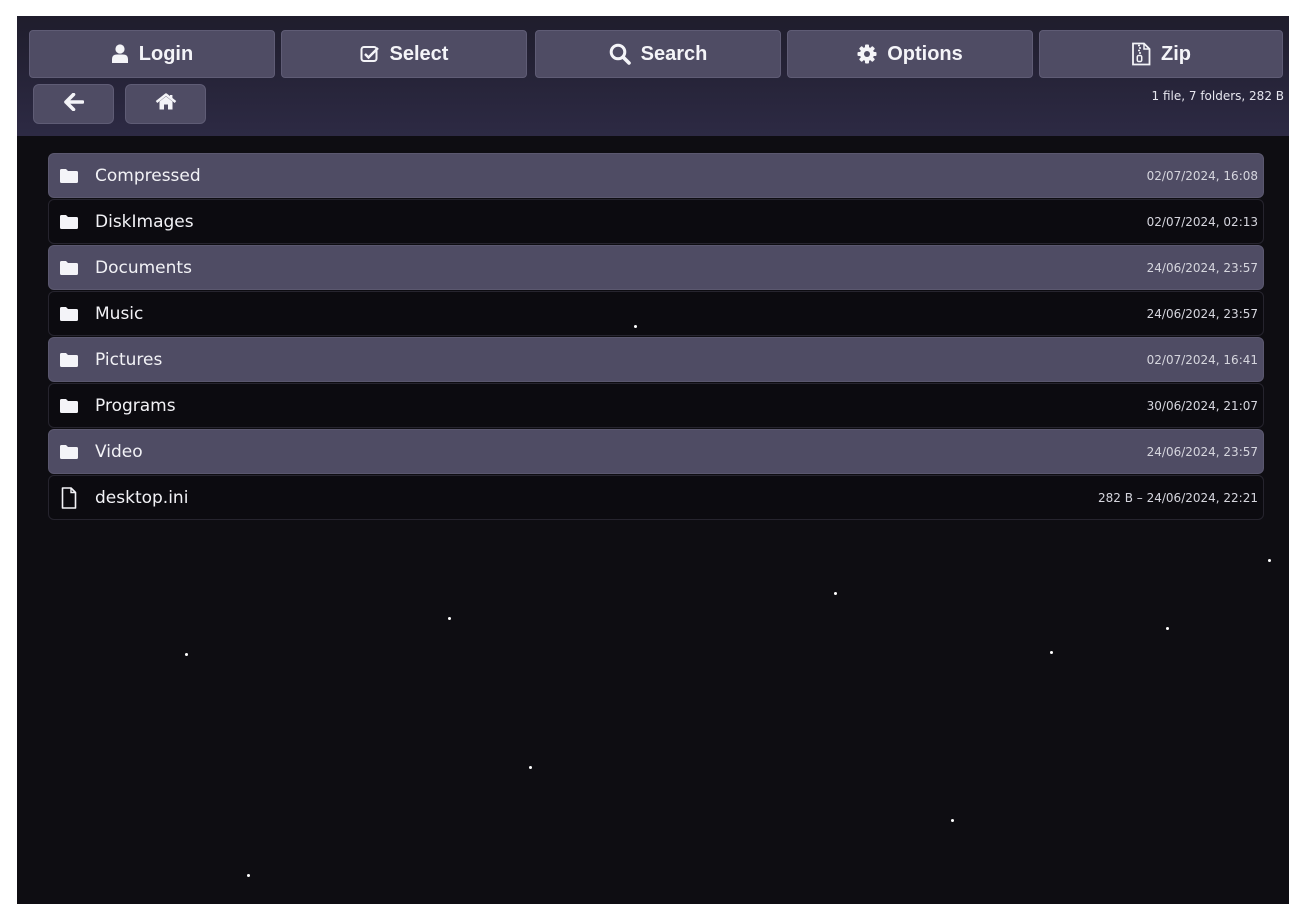 This screenshot has height=920, width=1305. I want to click on entry-name: Music, so click(119, 313).